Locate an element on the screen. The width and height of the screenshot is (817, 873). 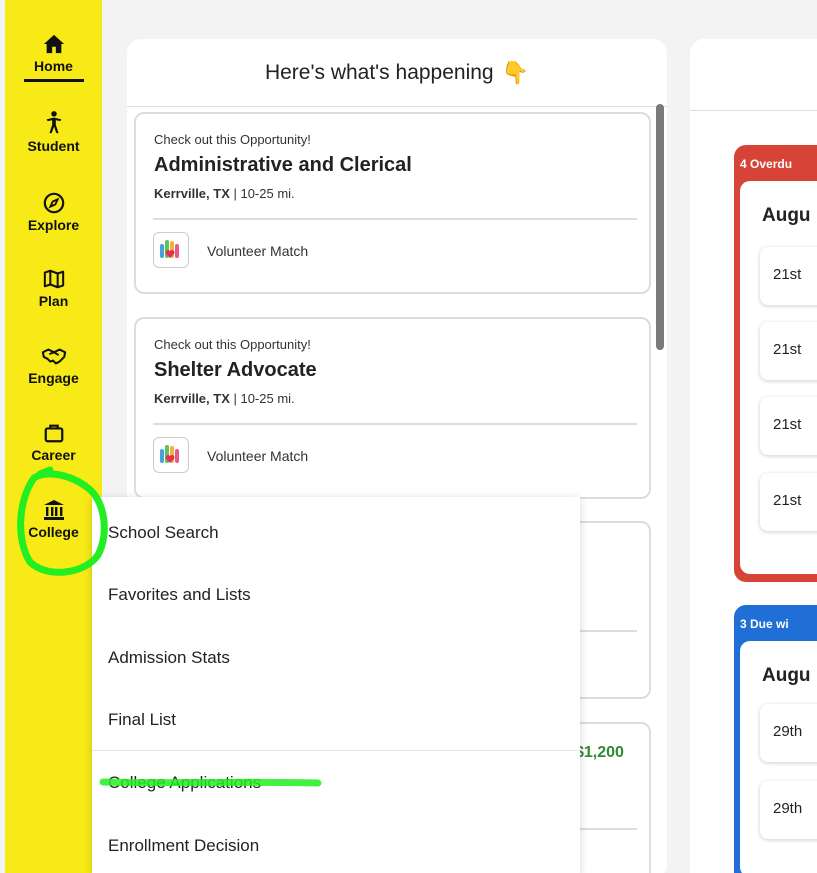
institution-icon is located at coordinates (53, 510).